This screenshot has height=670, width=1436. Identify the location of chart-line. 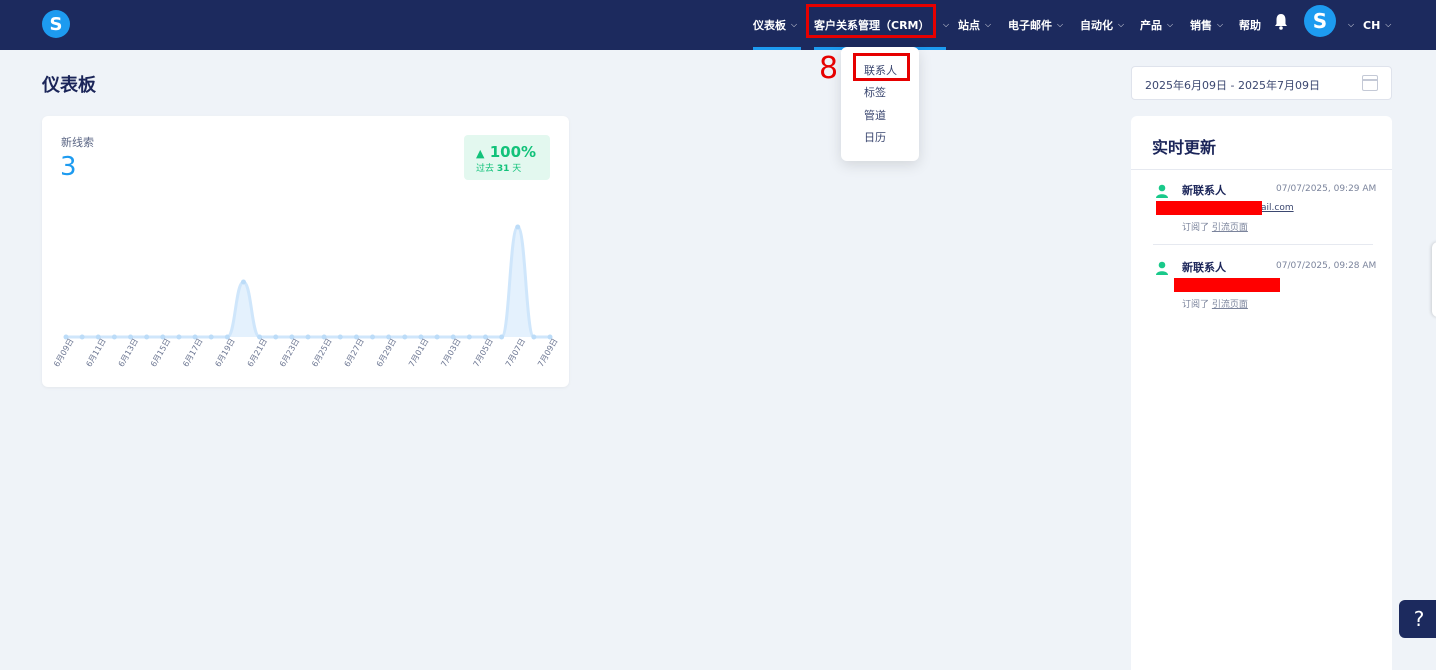
(308, 282).